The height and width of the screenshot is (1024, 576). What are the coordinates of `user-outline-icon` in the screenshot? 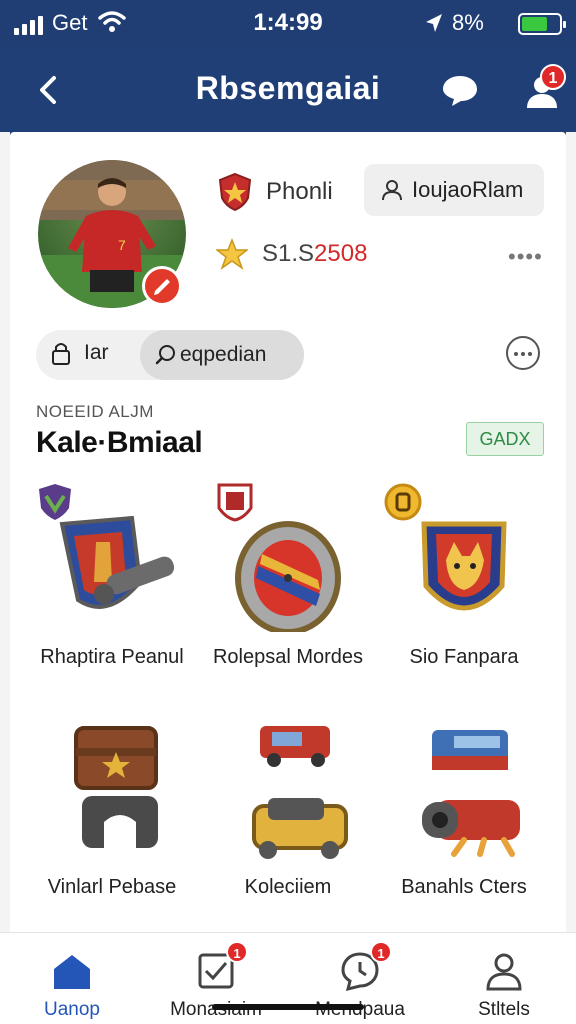 It's located at (392, 190).